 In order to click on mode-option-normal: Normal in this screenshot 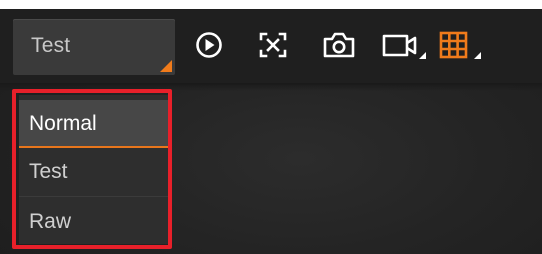, I will do `click(93, 124)`.